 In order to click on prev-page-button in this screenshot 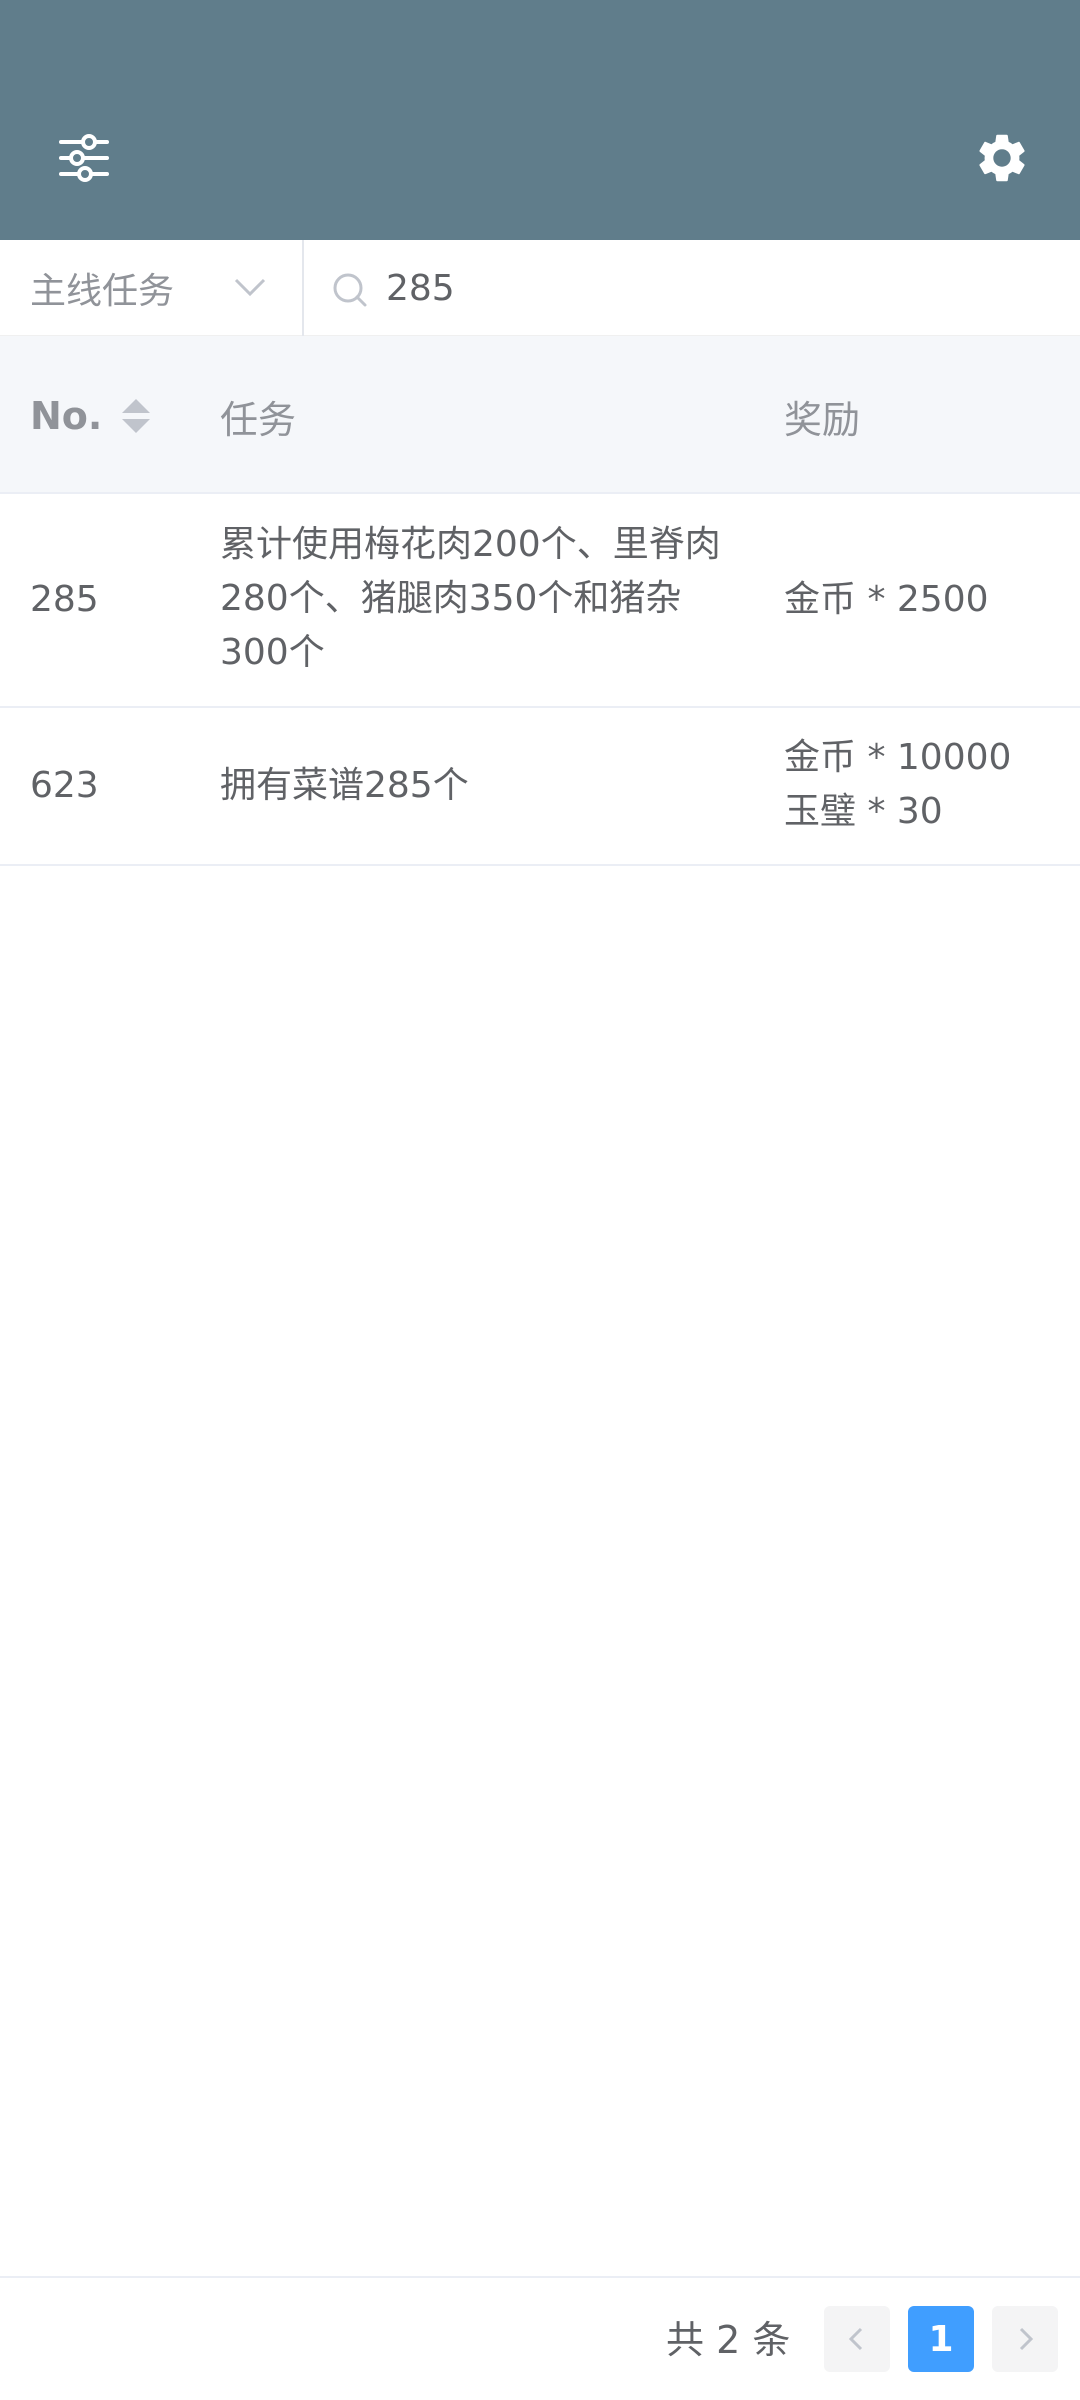, I will do `click(857, 2339)`.